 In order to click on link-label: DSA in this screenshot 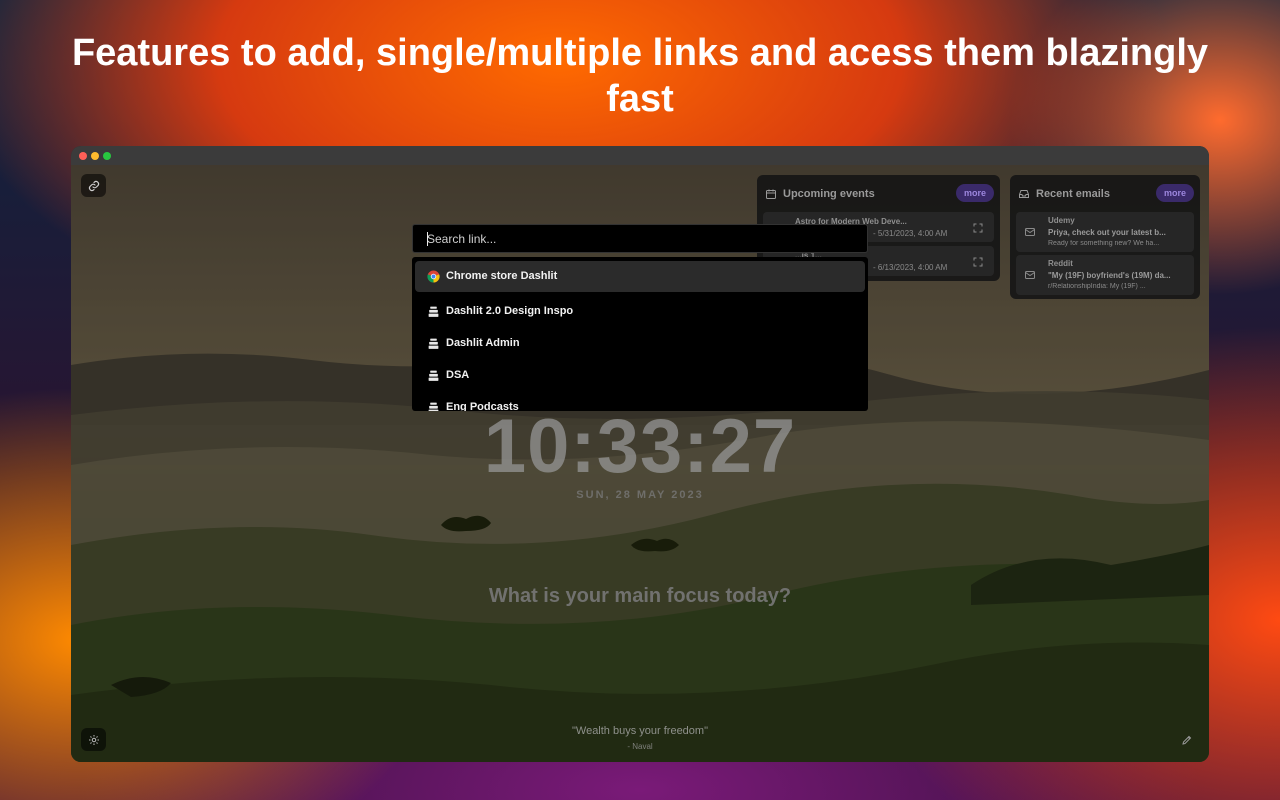, I will do `click(458, 375)`.